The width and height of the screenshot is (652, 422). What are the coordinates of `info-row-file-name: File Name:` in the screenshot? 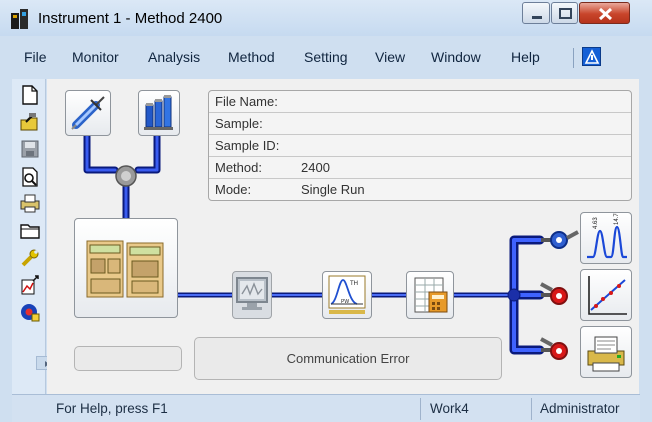 It's located at (420, 102).